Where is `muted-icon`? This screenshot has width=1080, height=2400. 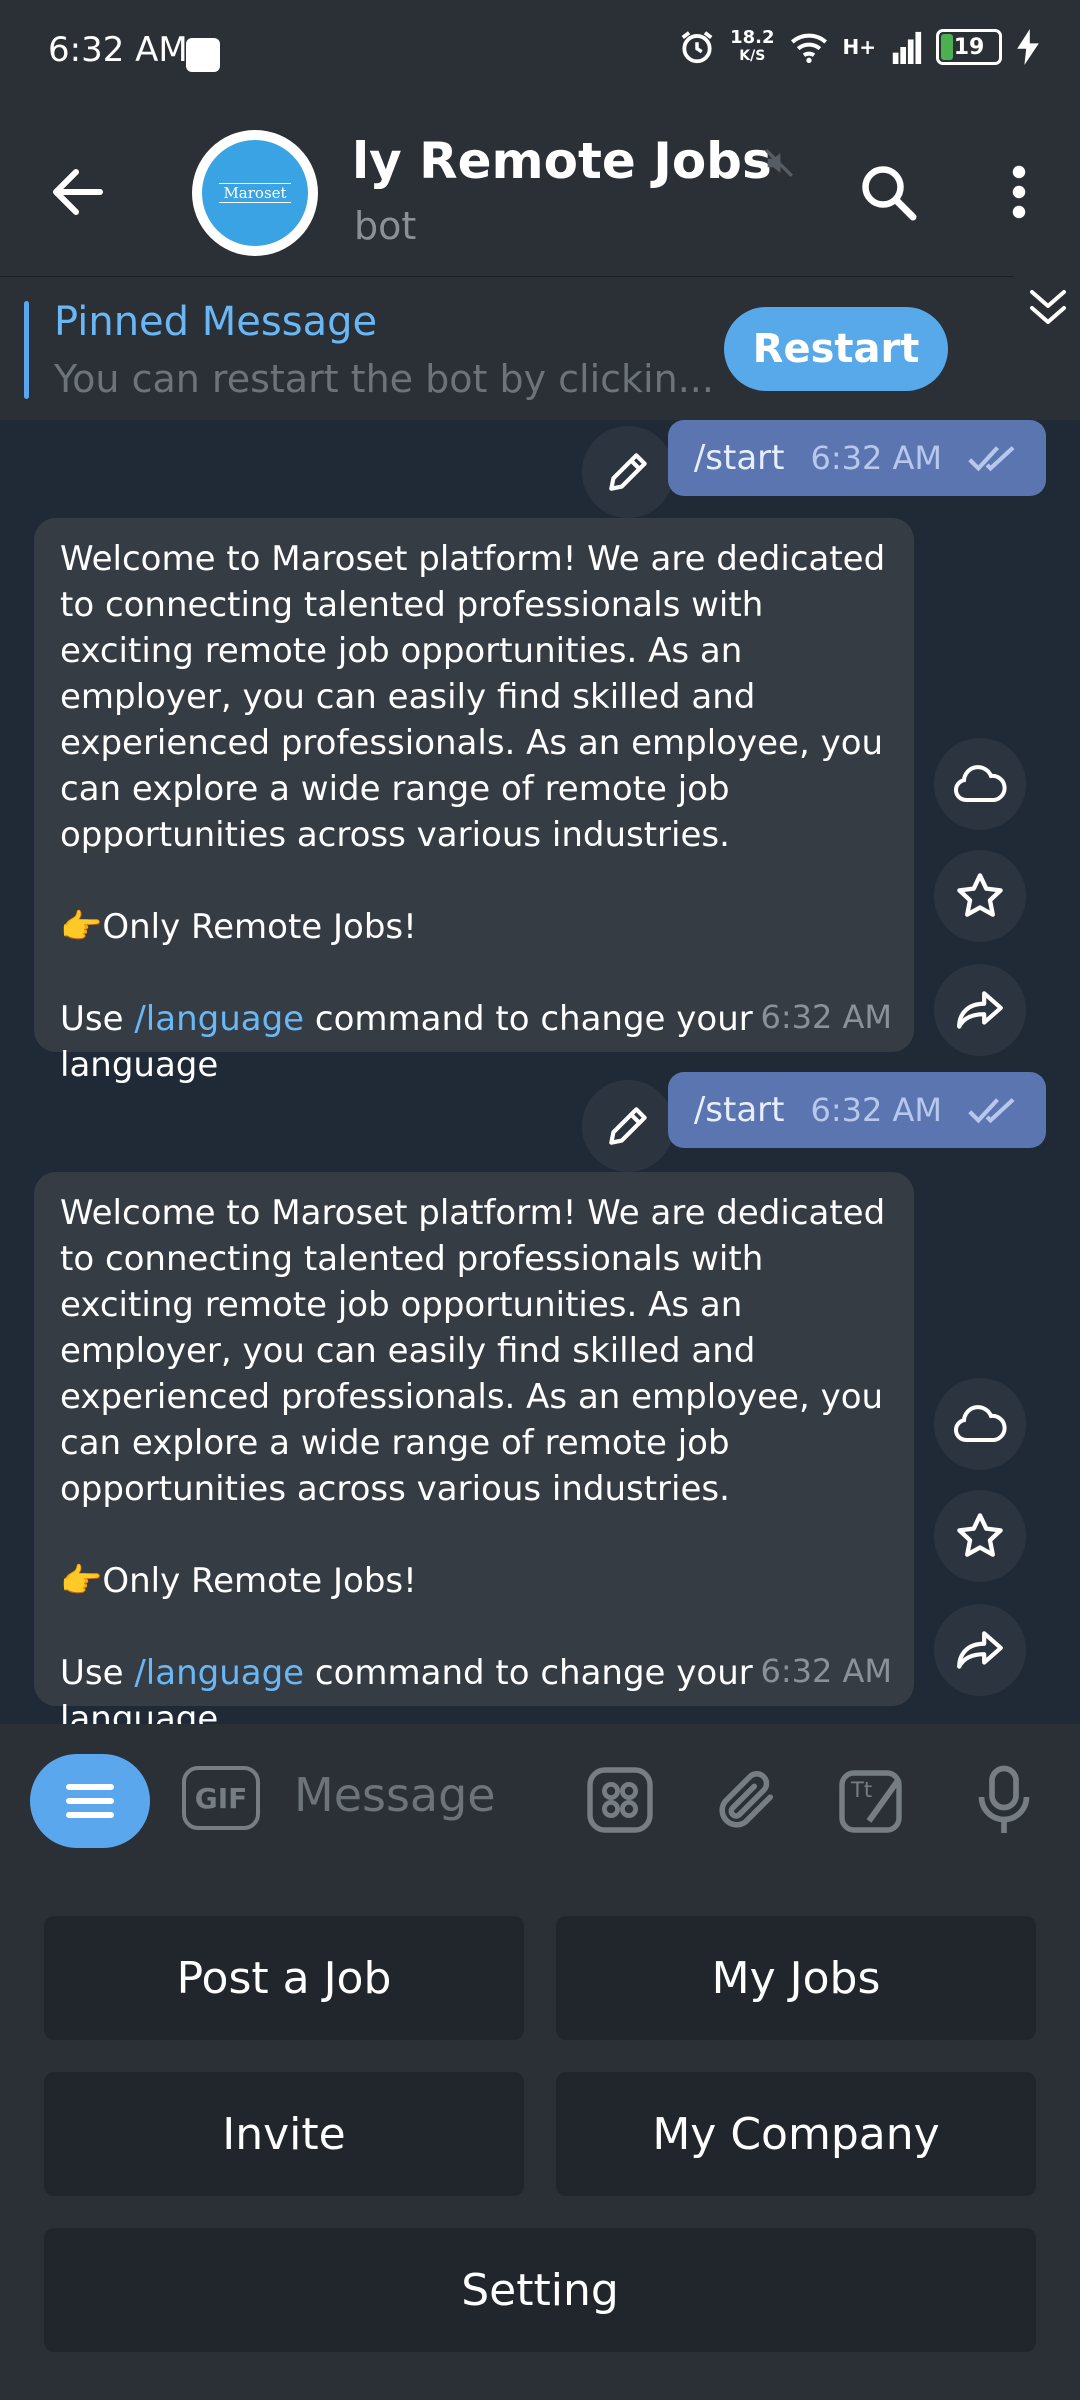
muted-icon is located at coordinates (779, 163).